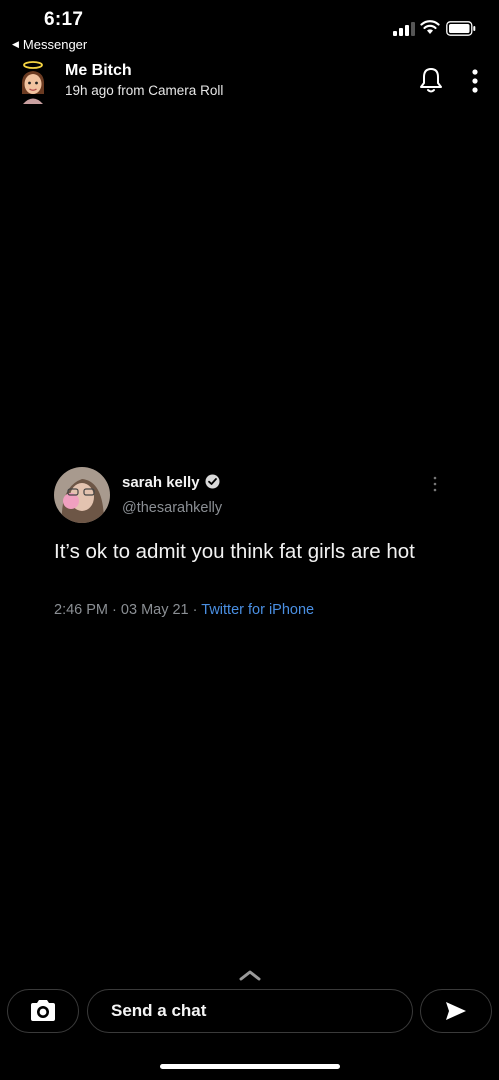 The height and width of the screenshot is (1080, 499). Describe the element at coordinates (250, 975) in the screenshot. I see `chevron-up-icon` at that location.